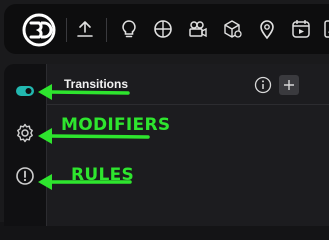  I want to click on text-box-icon, so click(325, 29).